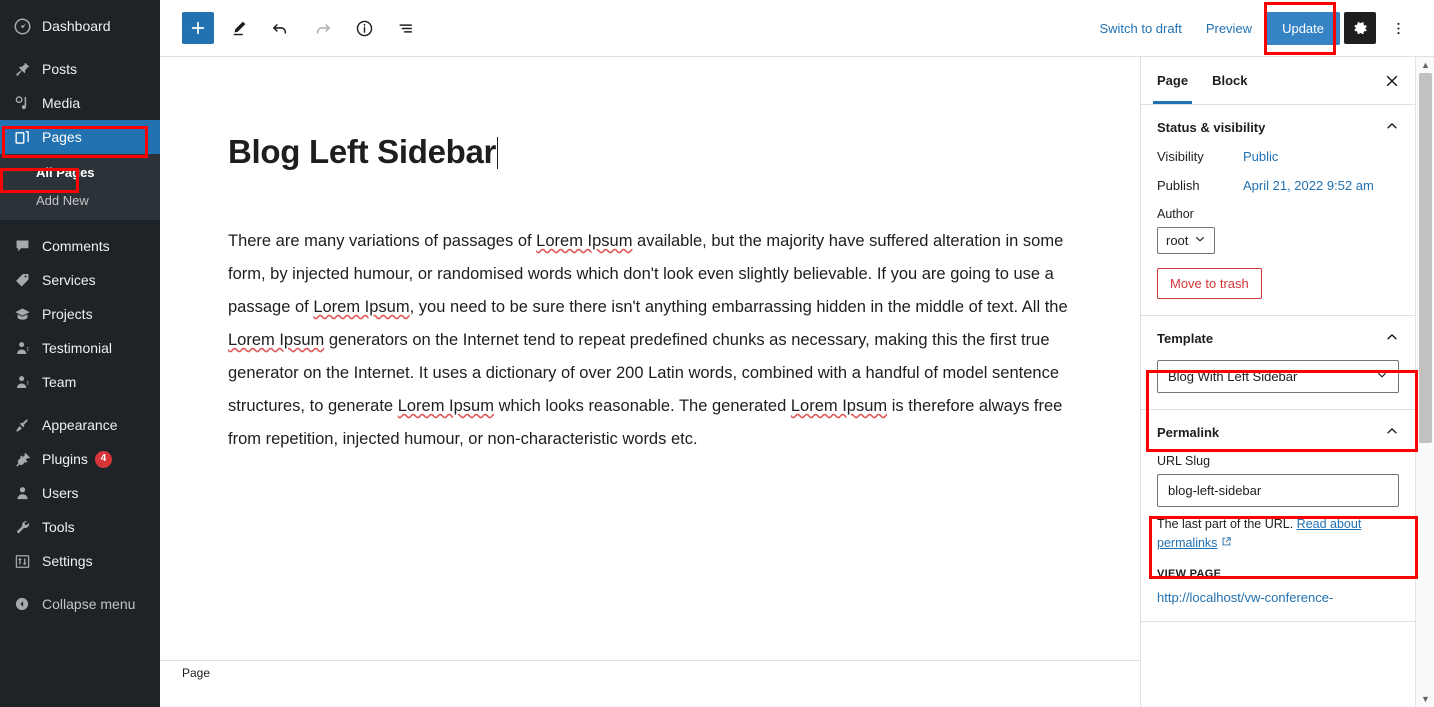 The width and height of the screenshot is (1434, 707). I want to click on sidebar-item-projects: Projects, so click(80, 314).